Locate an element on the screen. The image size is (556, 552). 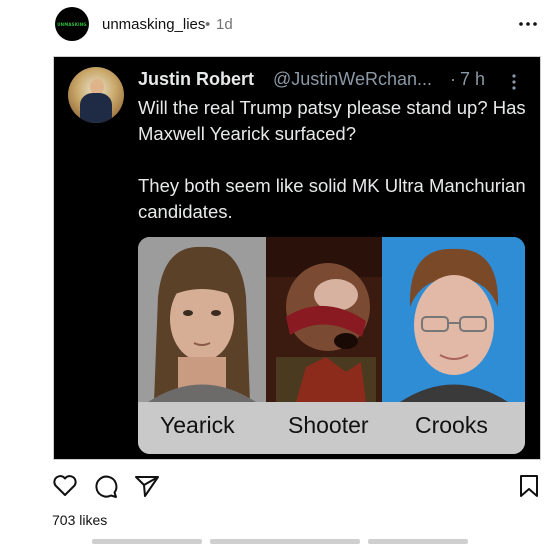
post-caption-partial is located at coordinates (262, 544).